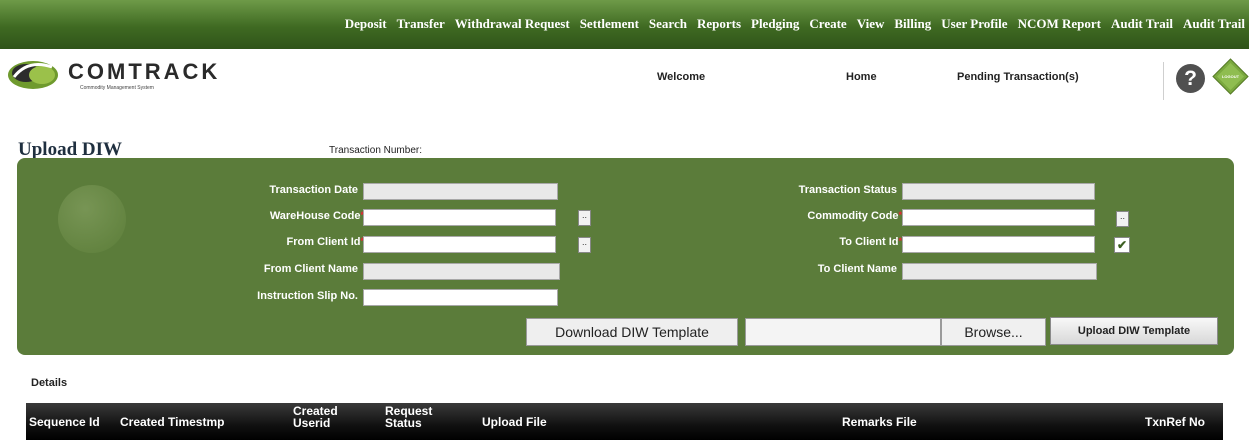  Describe the element at coordinates (421, 24) in the screenshot. I see `nav-item-transfer: Transfer` at that location.